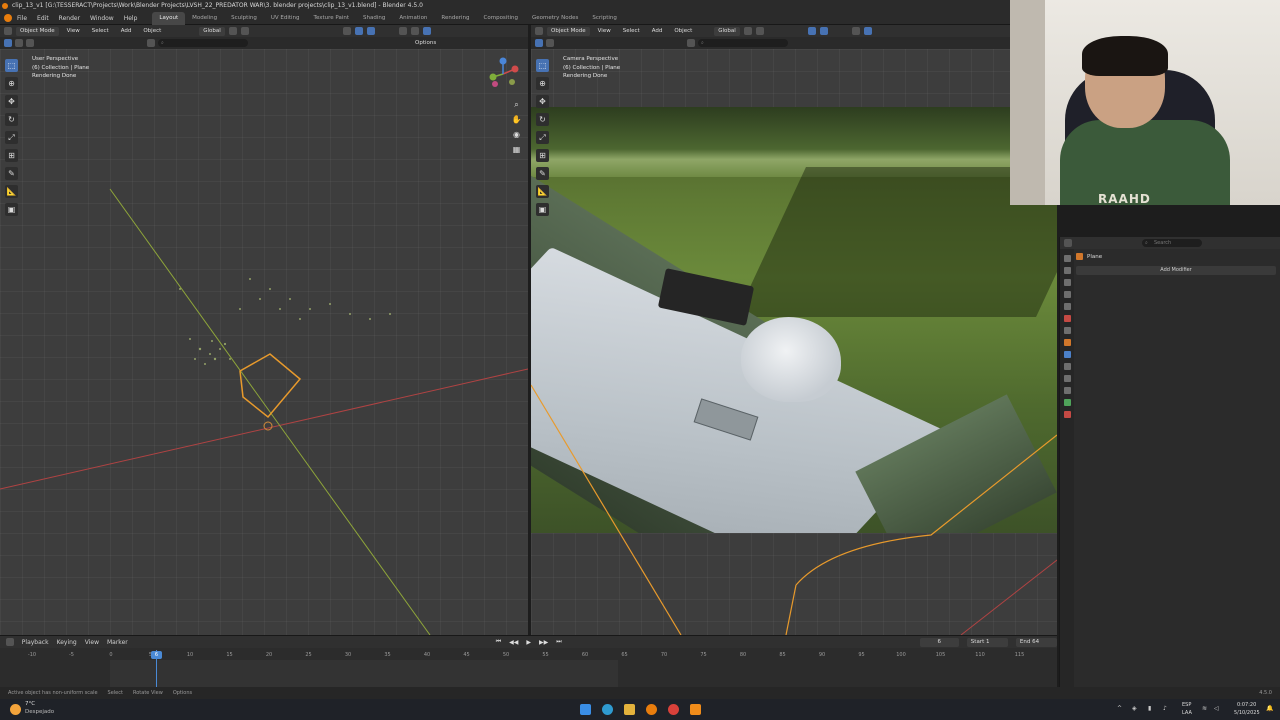 The height and width of the screenshot is (720, 1280). I want to click on menu-help: Help, so click(131, 18).